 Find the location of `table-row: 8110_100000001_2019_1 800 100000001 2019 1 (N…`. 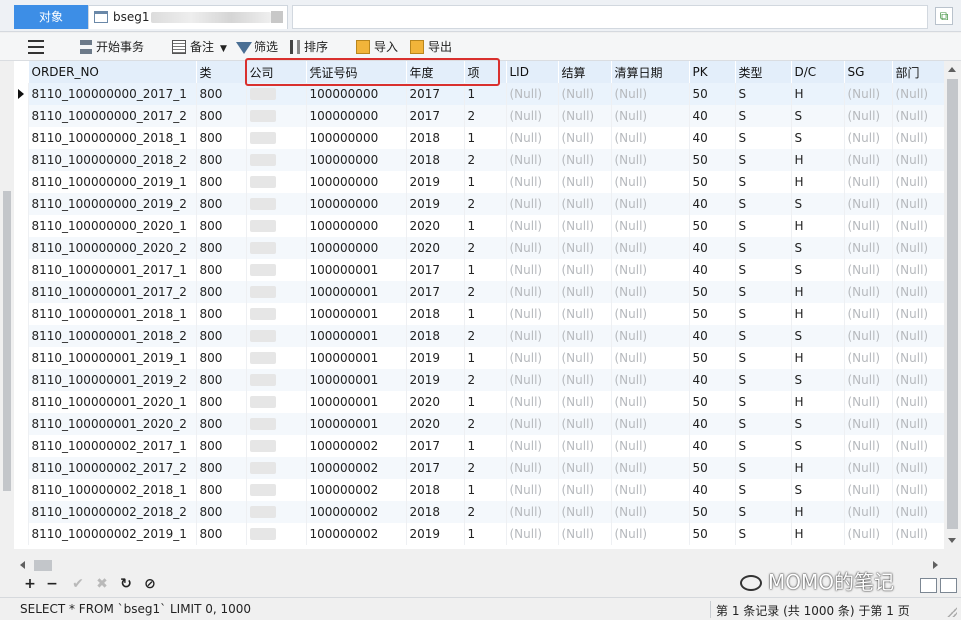

table-row: 8110_100000001_2019_1 800 100000001 2019 1 (N… is located at coordinates (479, 358).